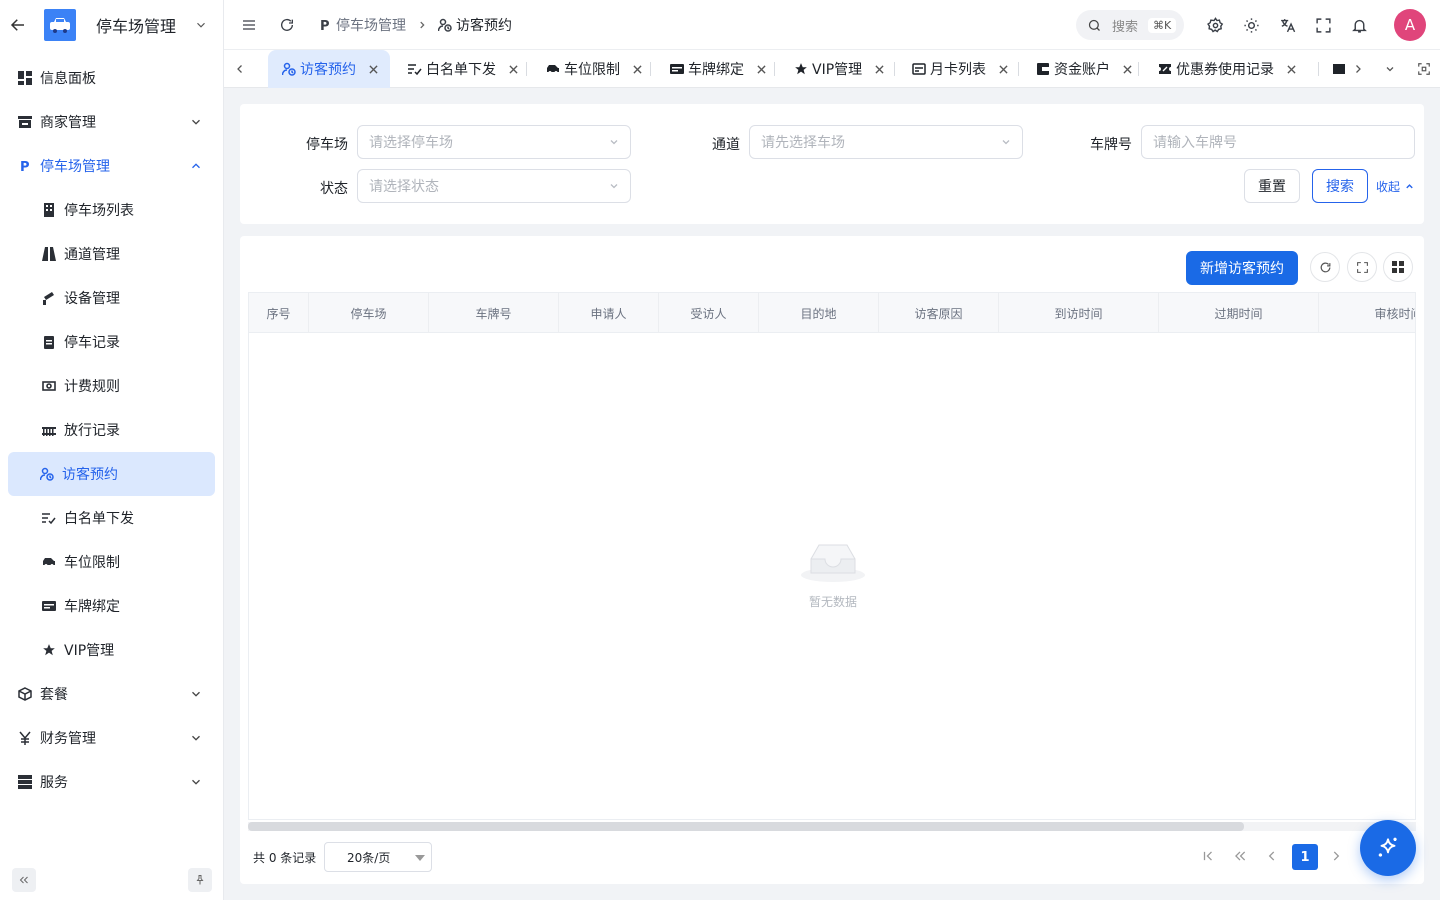 The height and width of the screenshot is (900, 1440). Describe the element at coordinates (249, 25) in the screenshot. I see `menu-icon` at that location.